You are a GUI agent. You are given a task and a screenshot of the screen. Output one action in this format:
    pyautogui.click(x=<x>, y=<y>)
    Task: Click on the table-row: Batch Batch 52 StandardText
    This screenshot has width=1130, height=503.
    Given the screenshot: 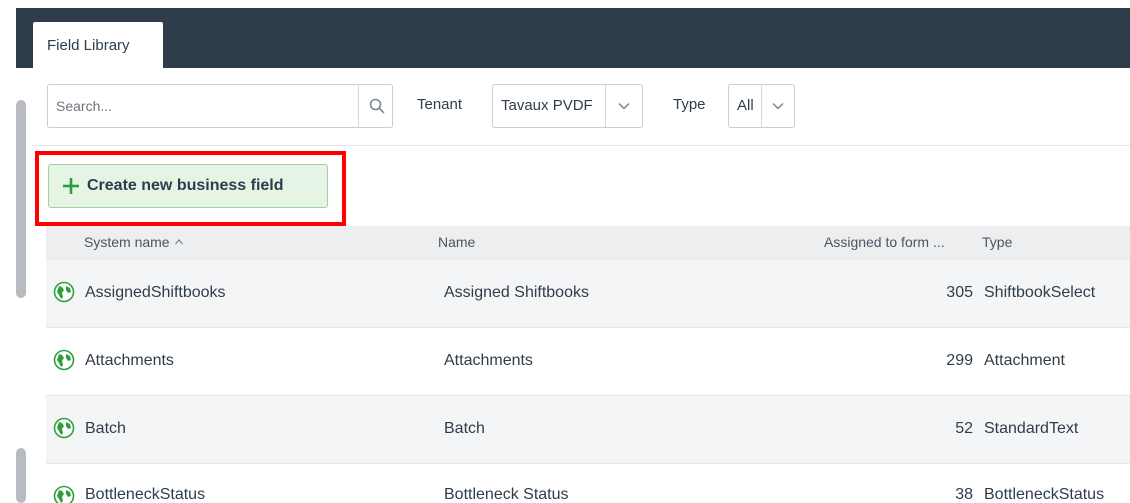 What is the action you would take?
    pyautogui.click(x=588, y=430)
    